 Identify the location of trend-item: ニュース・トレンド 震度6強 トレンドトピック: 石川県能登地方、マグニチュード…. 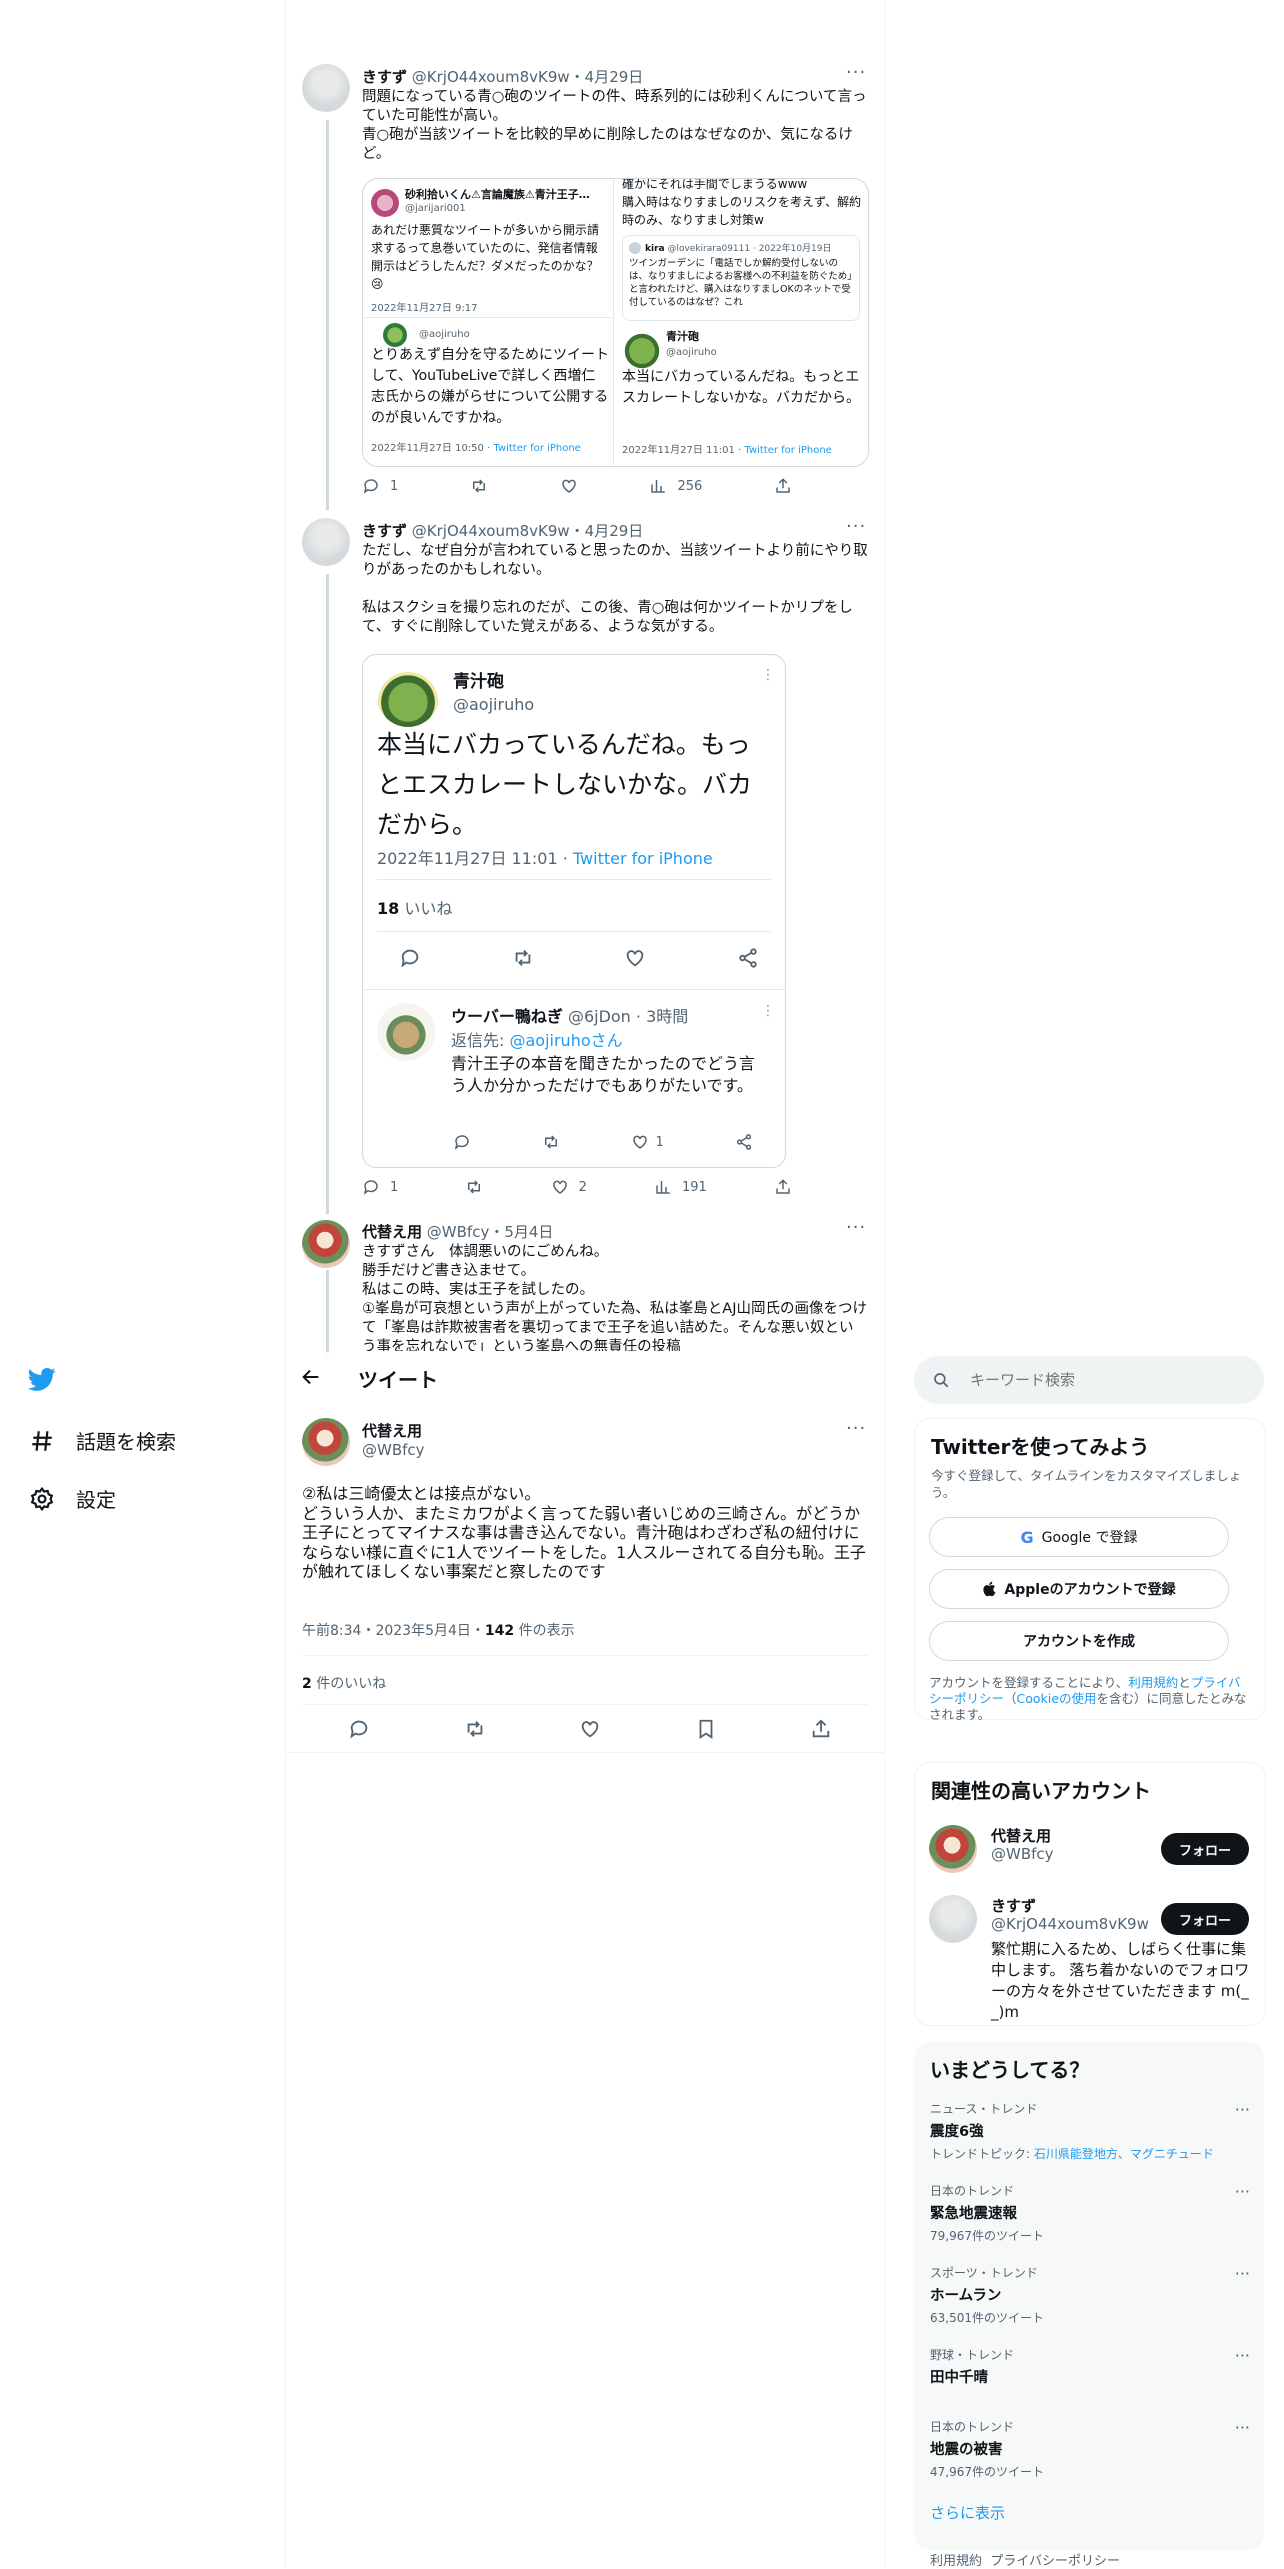
(1090, 2131).